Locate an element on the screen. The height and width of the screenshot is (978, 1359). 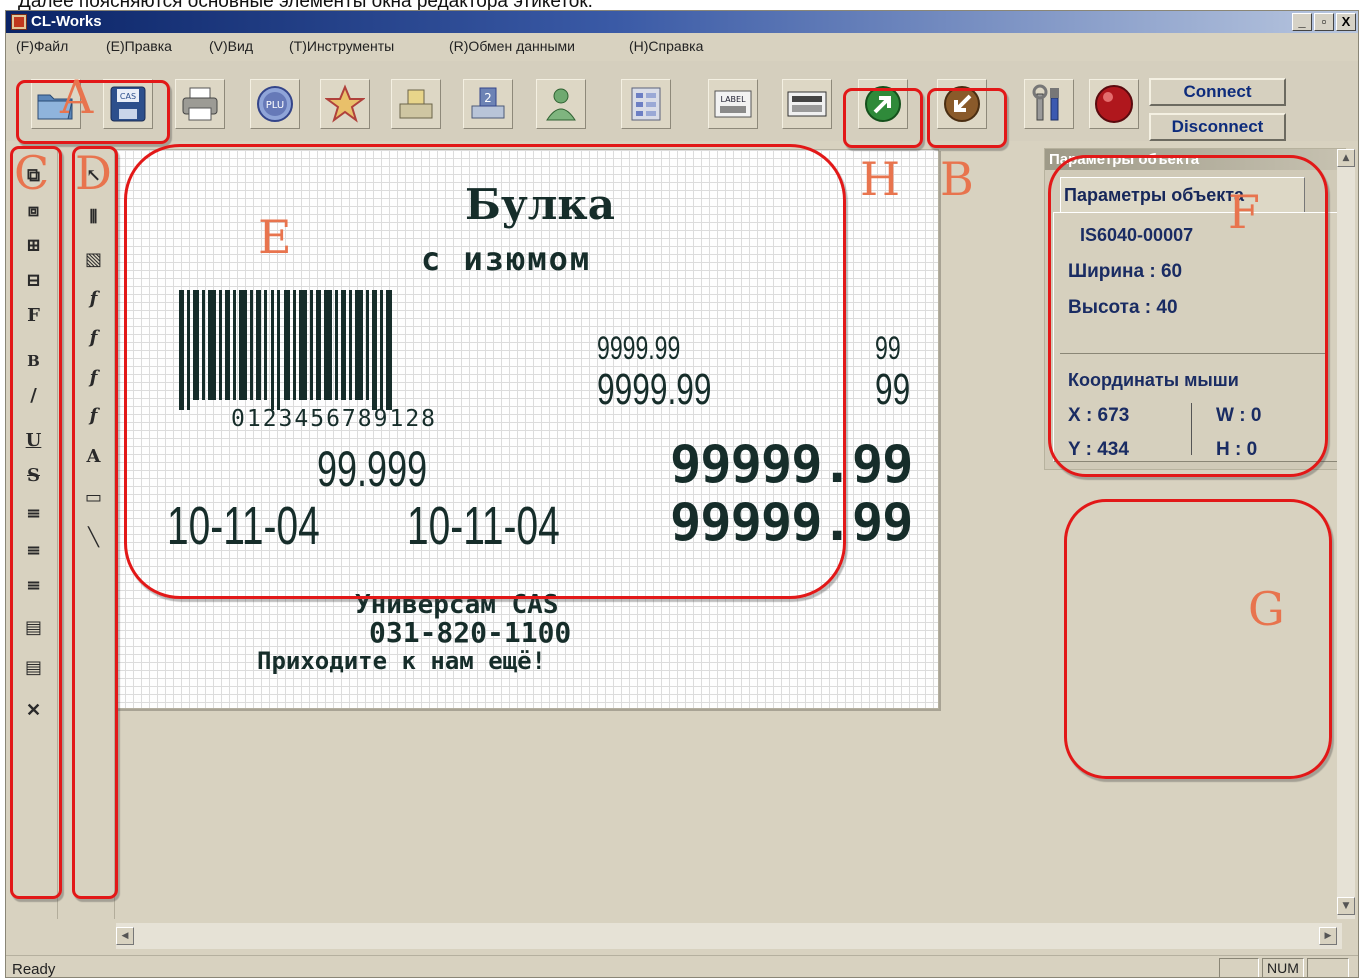
plu-icon: PLU is located at coordinates (275, 104).